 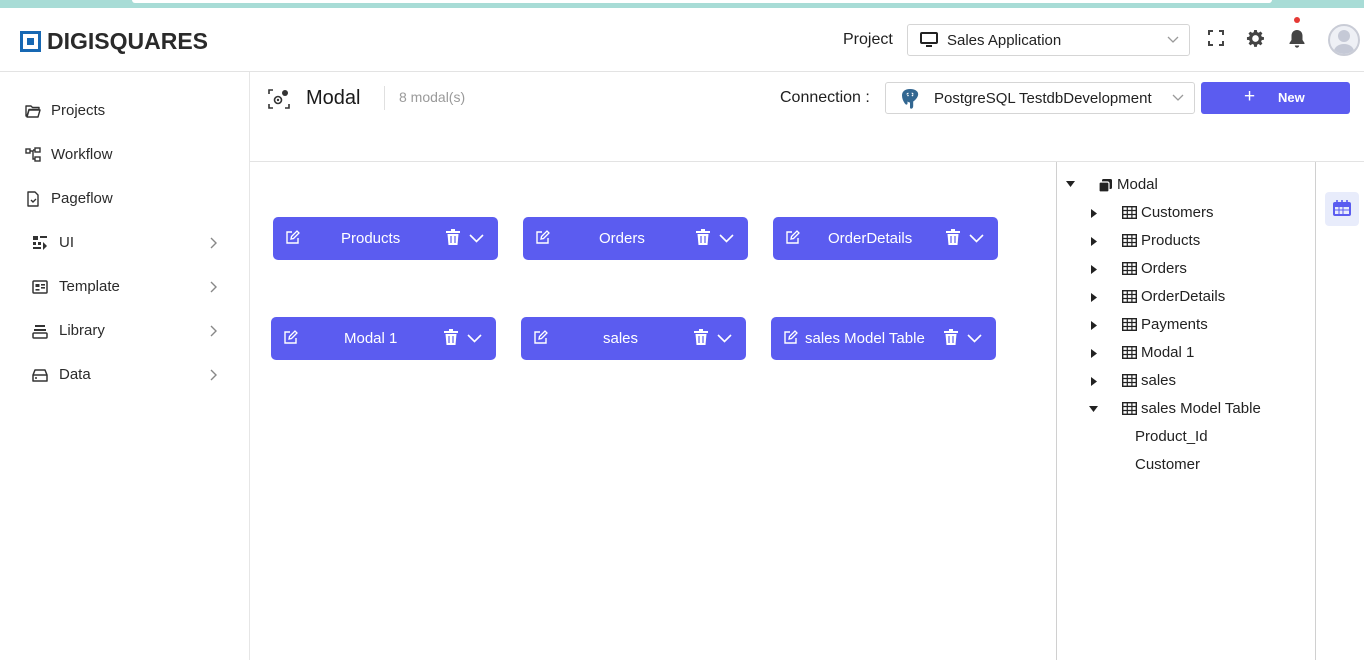 I want to click on project-select: Sales Application, so click(x=1048, y=40).